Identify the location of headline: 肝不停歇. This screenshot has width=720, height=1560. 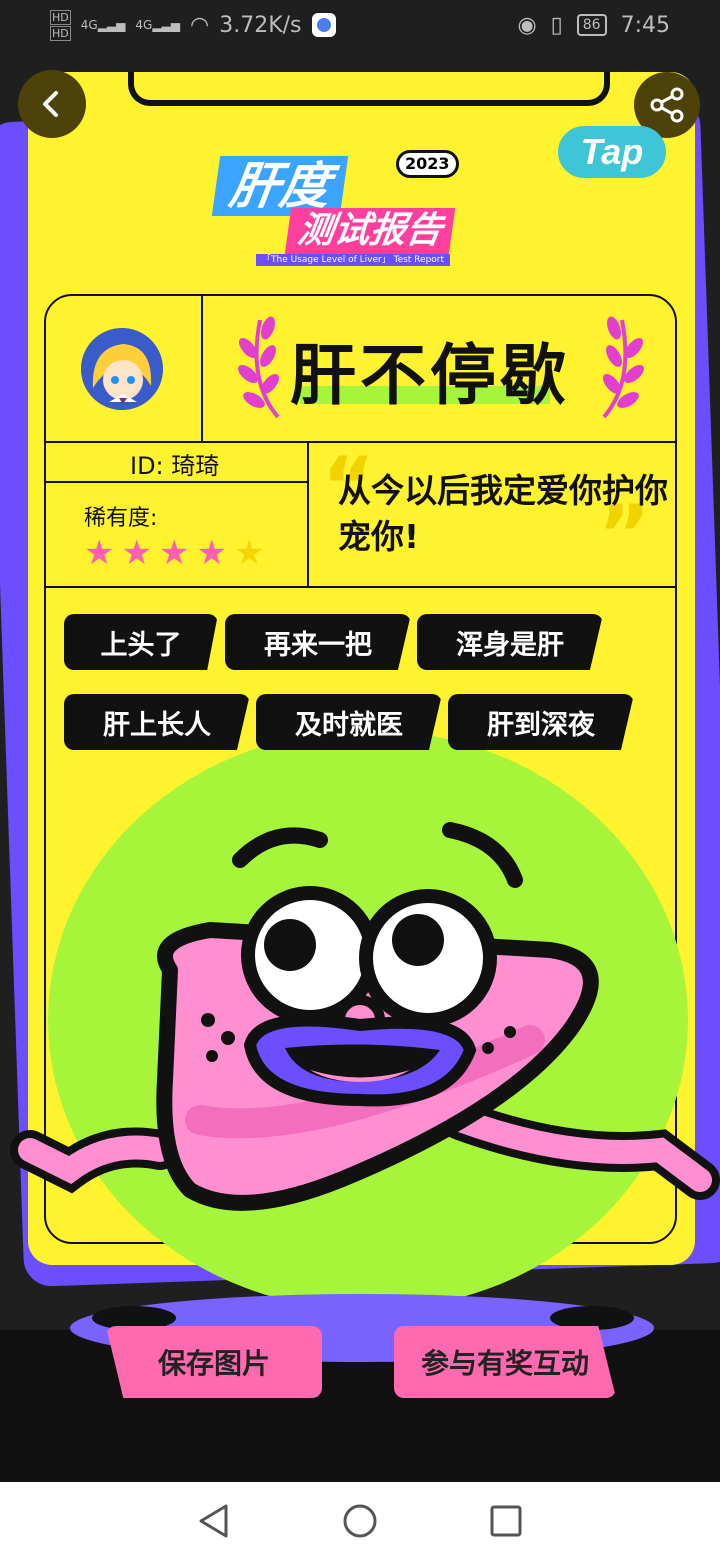
(430, 375).